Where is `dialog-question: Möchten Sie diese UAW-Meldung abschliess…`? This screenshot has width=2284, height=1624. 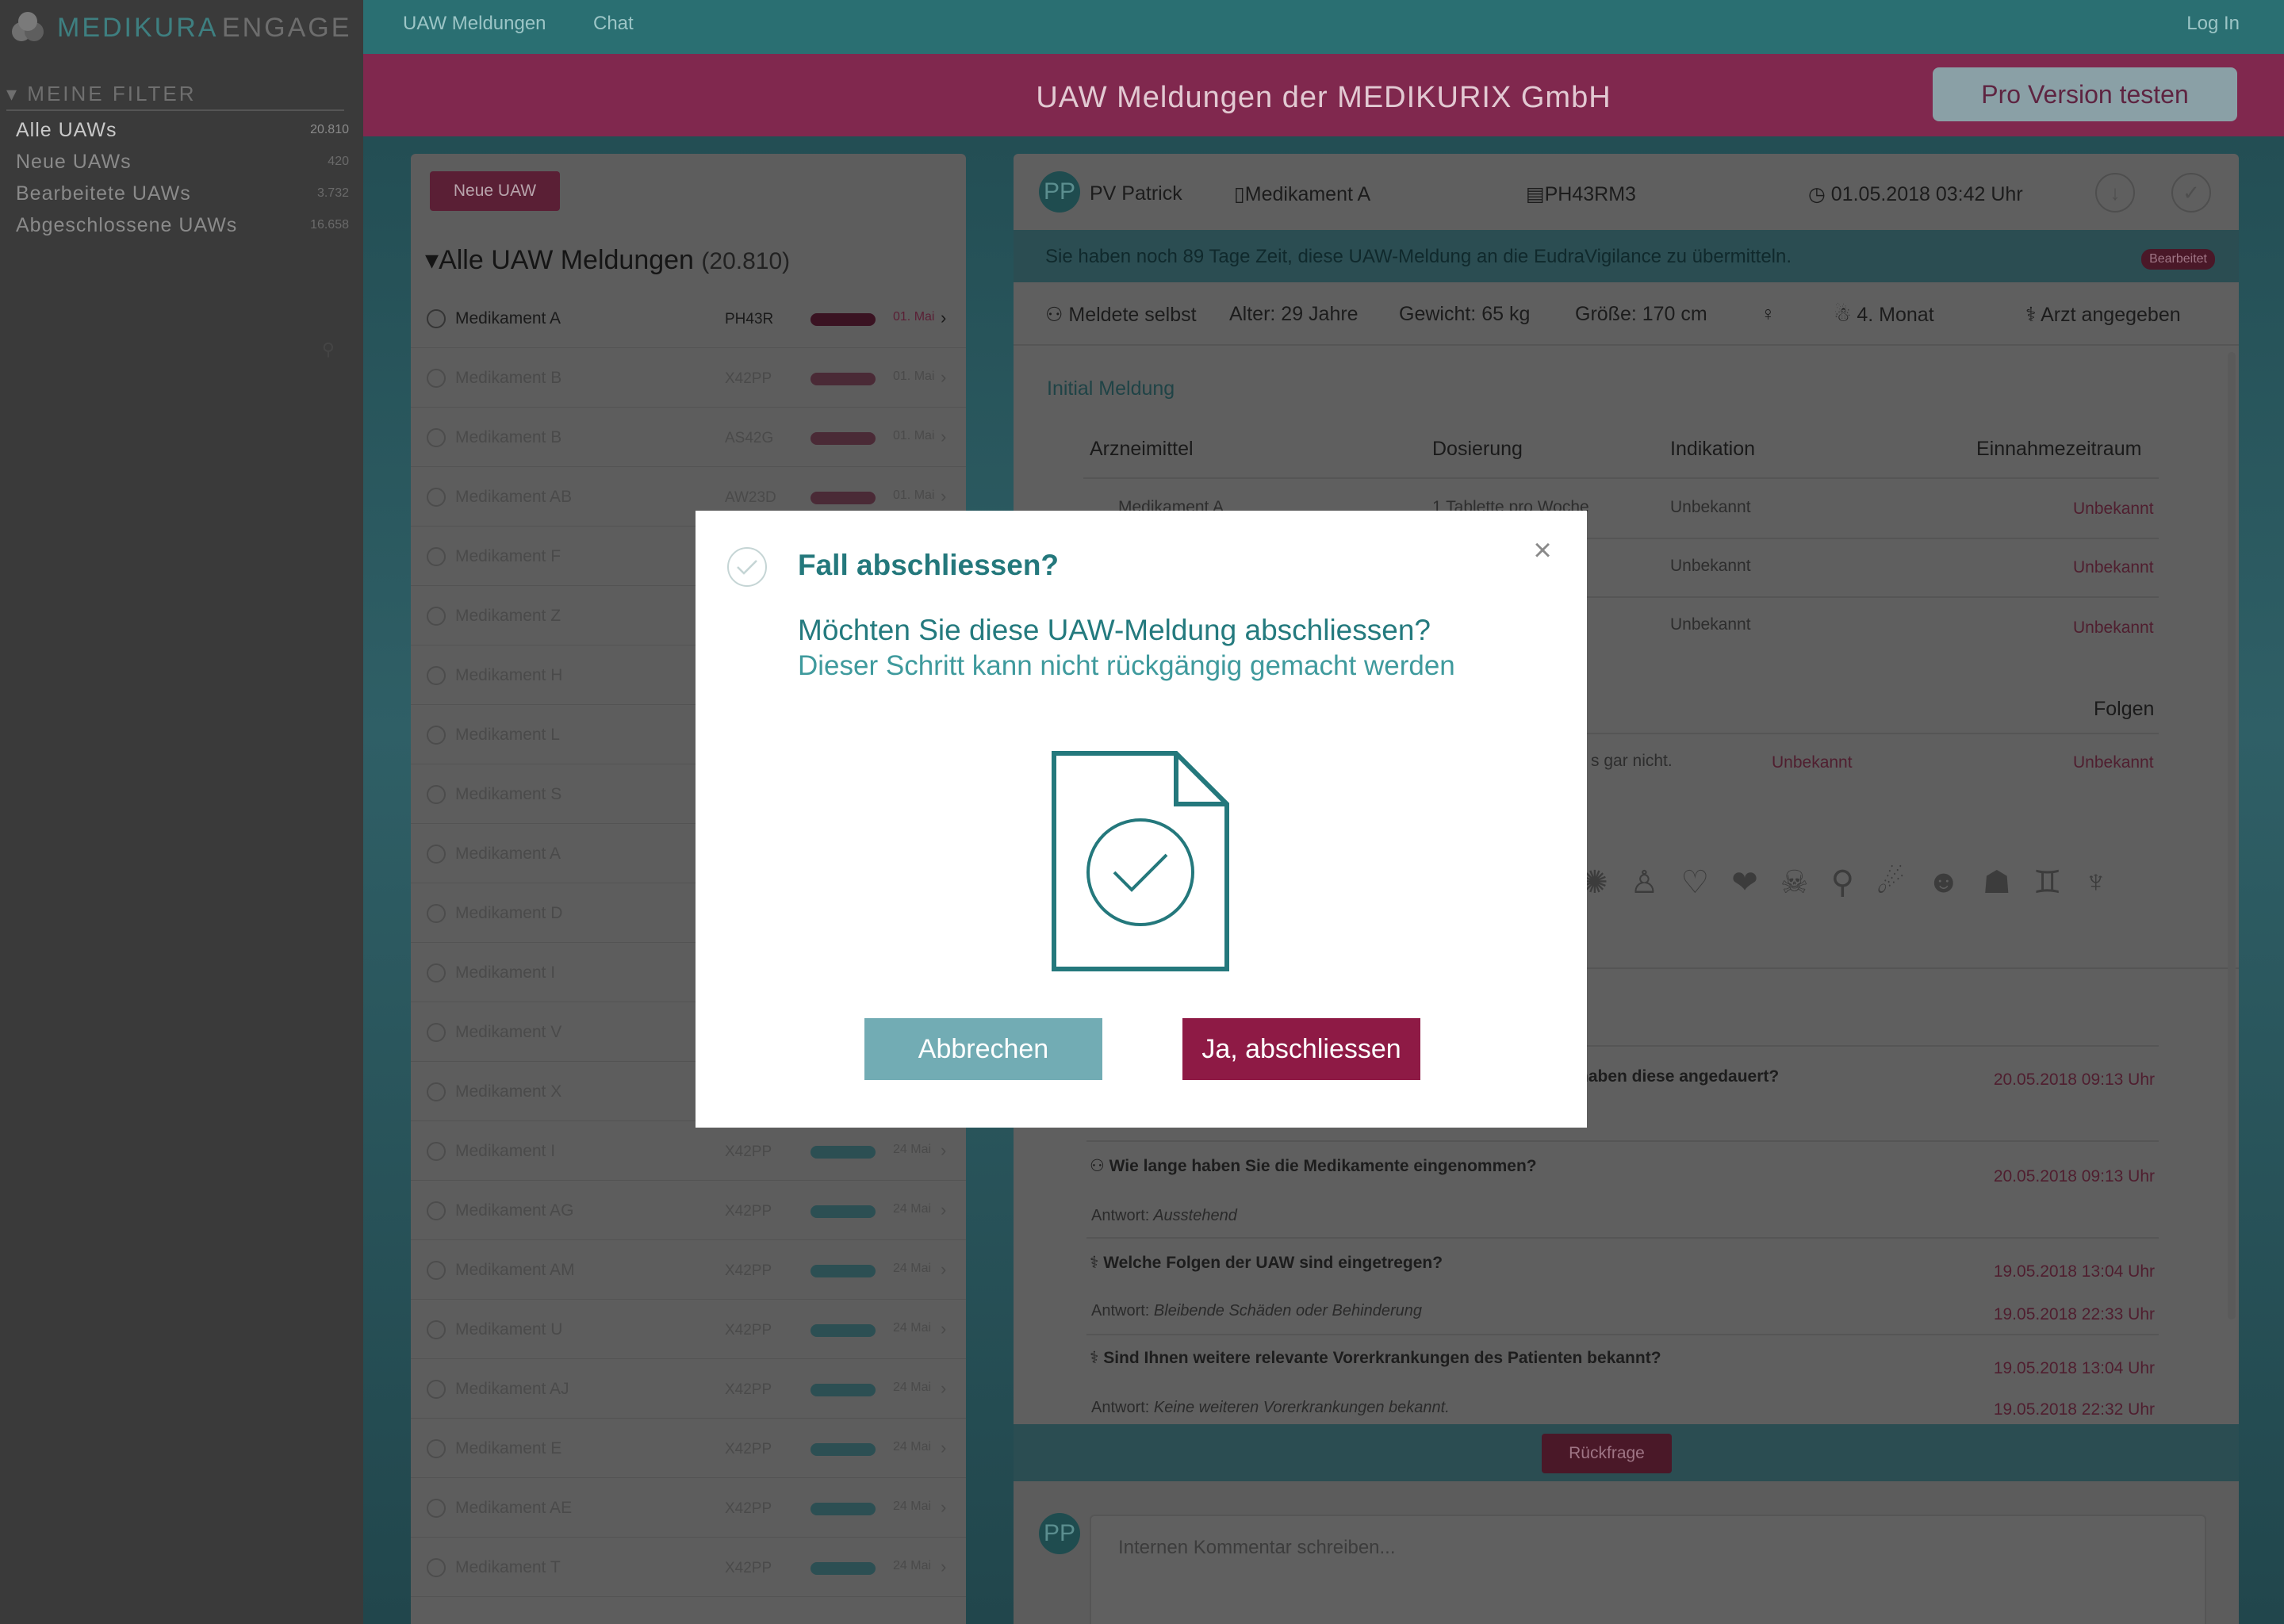
dialog-question: Möchten Sie diese UAW-Meldung abschliess… is located at coordinates (1114, 630).